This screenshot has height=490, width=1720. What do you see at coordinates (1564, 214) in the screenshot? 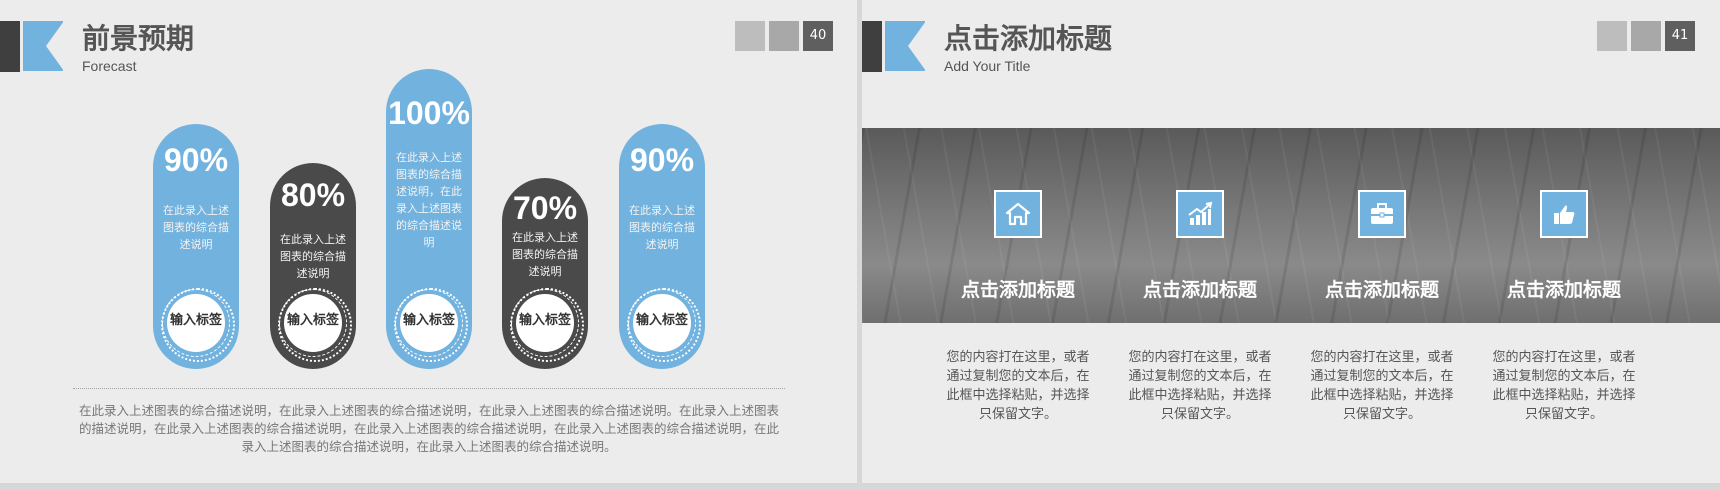
I see `thumbs-up-icon` at bounding box center [1564, 214].